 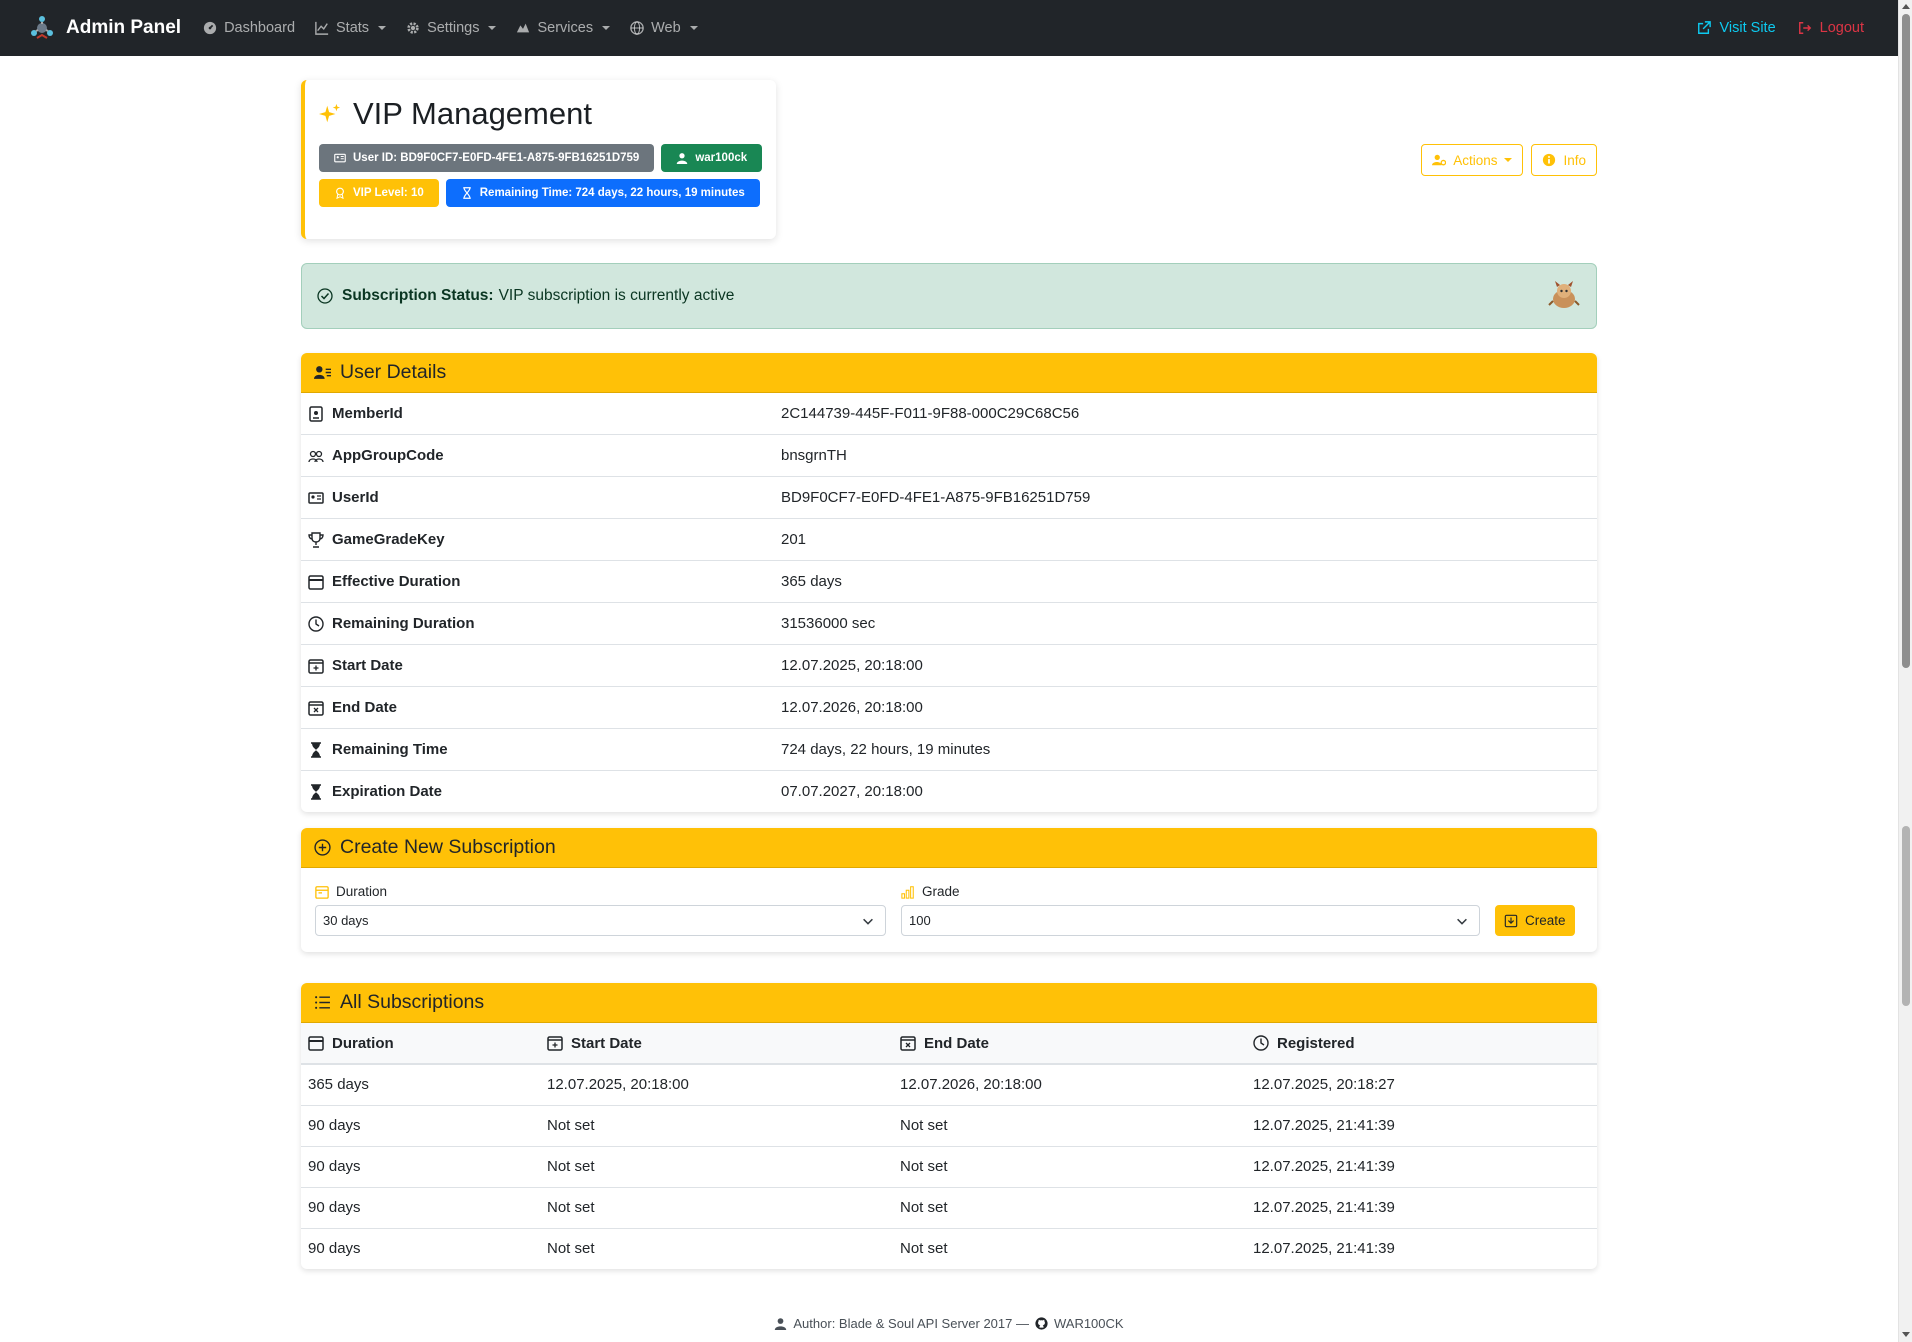 I want to click on detail-key: End Date, so click(x=365, y=707).